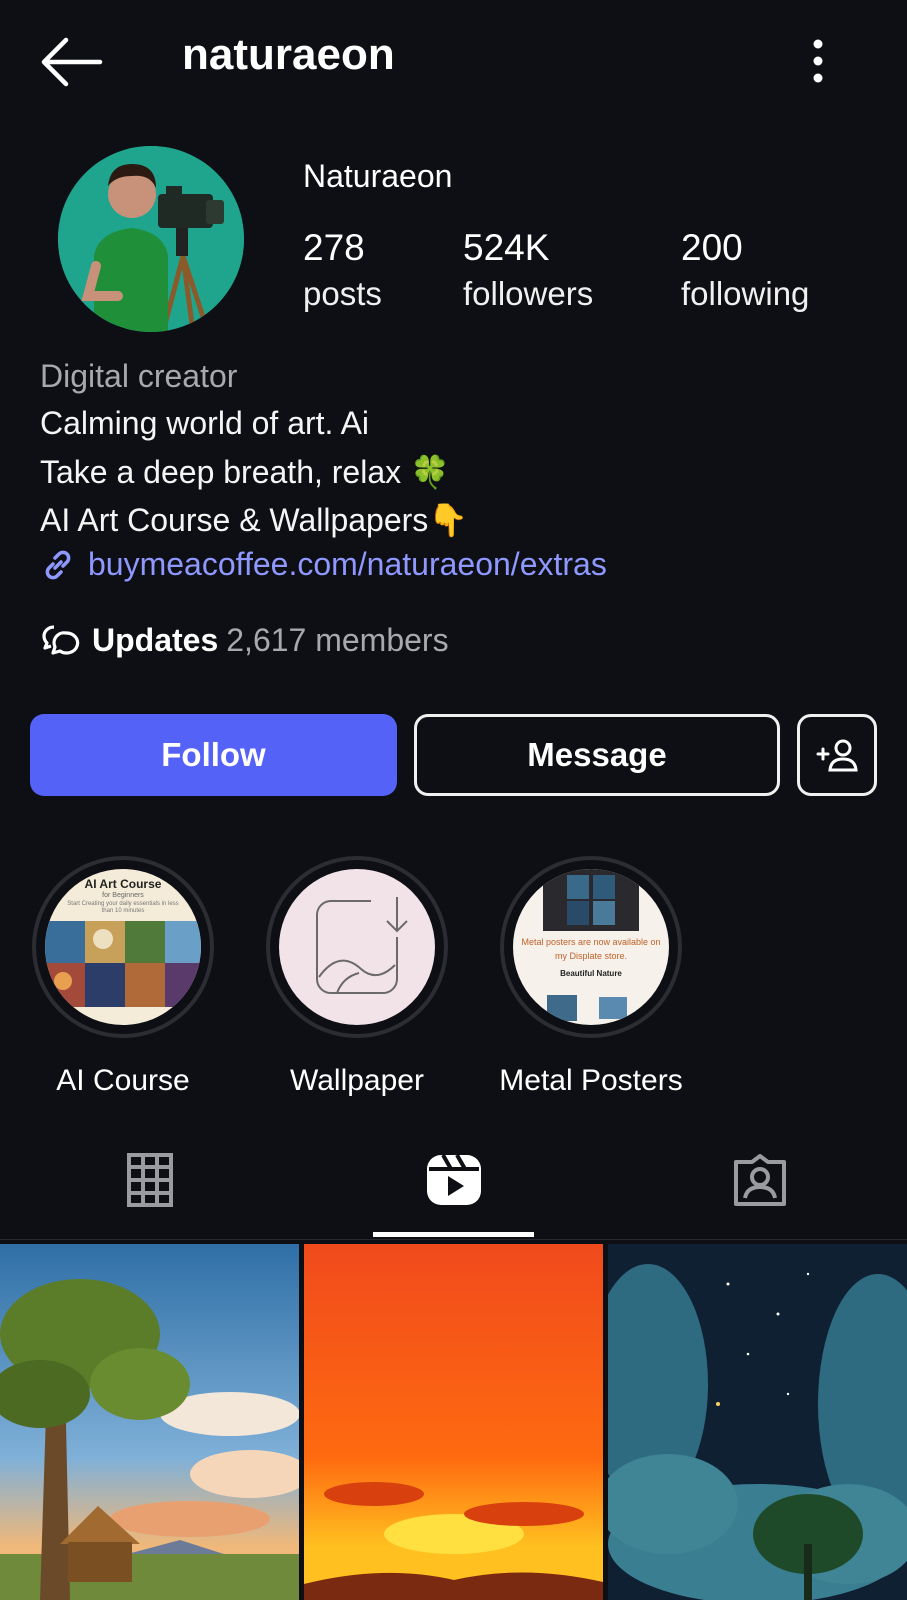 The height and width of the screenshot is (1600, 907). I want to click on tab-divider, so click(453, 1239).